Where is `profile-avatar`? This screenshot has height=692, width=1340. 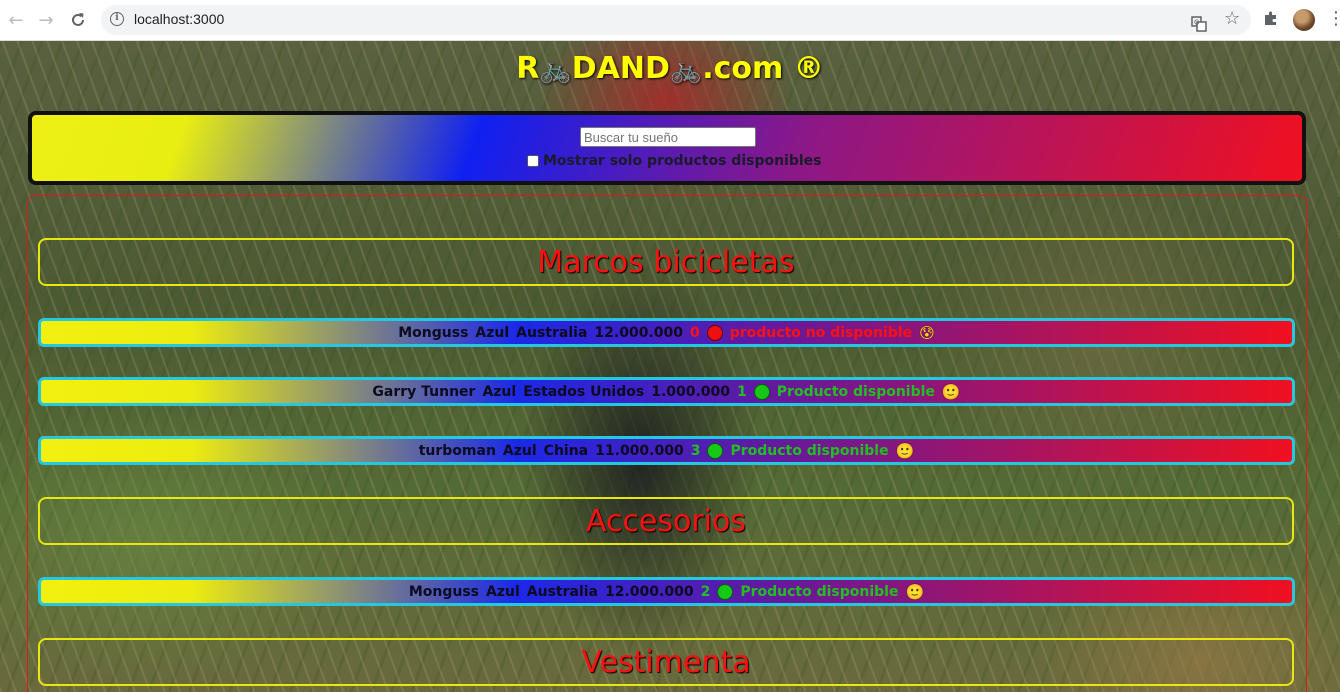 profile-avatar is located at coordinates (1304, 20).